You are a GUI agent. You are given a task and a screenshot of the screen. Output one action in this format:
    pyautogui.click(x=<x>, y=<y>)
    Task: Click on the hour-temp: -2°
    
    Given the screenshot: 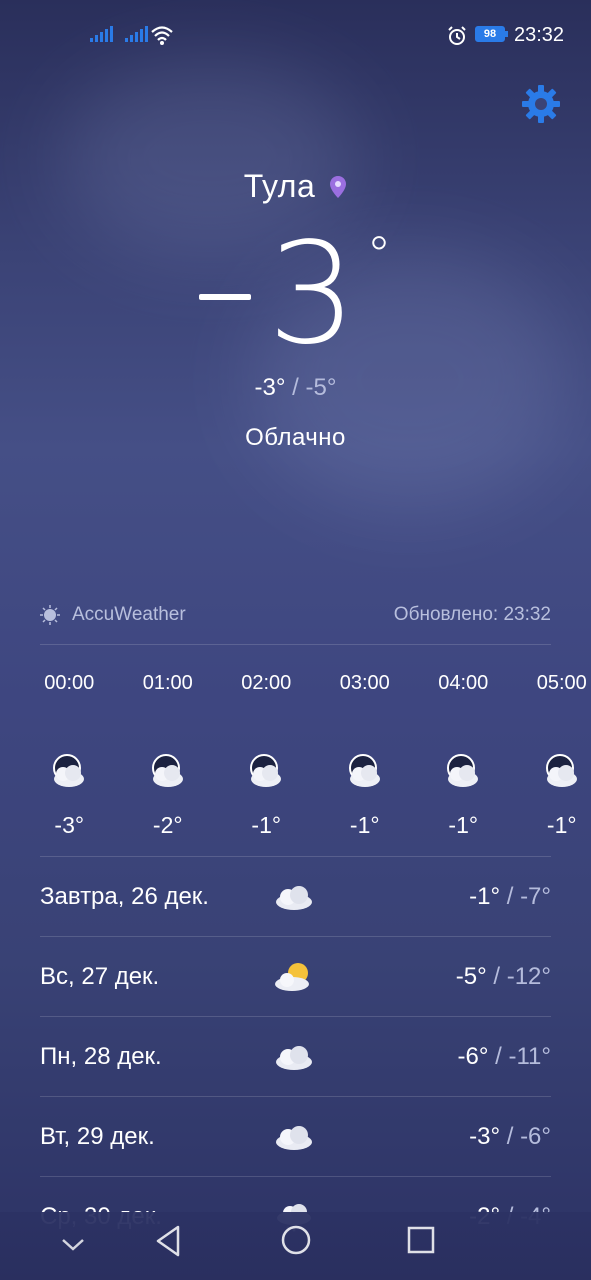 What is the action you would take?
    pyautogui.click(x=167, y=825)
    